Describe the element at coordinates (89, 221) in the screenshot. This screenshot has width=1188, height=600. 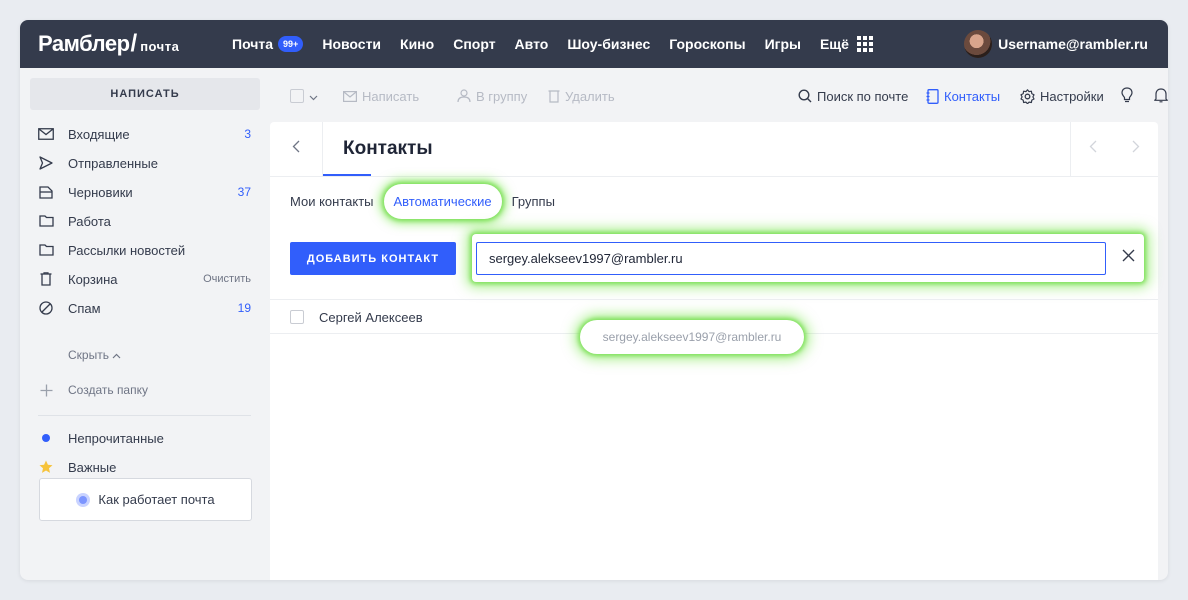
I see `sidebar-item-label: Работа` at that location.